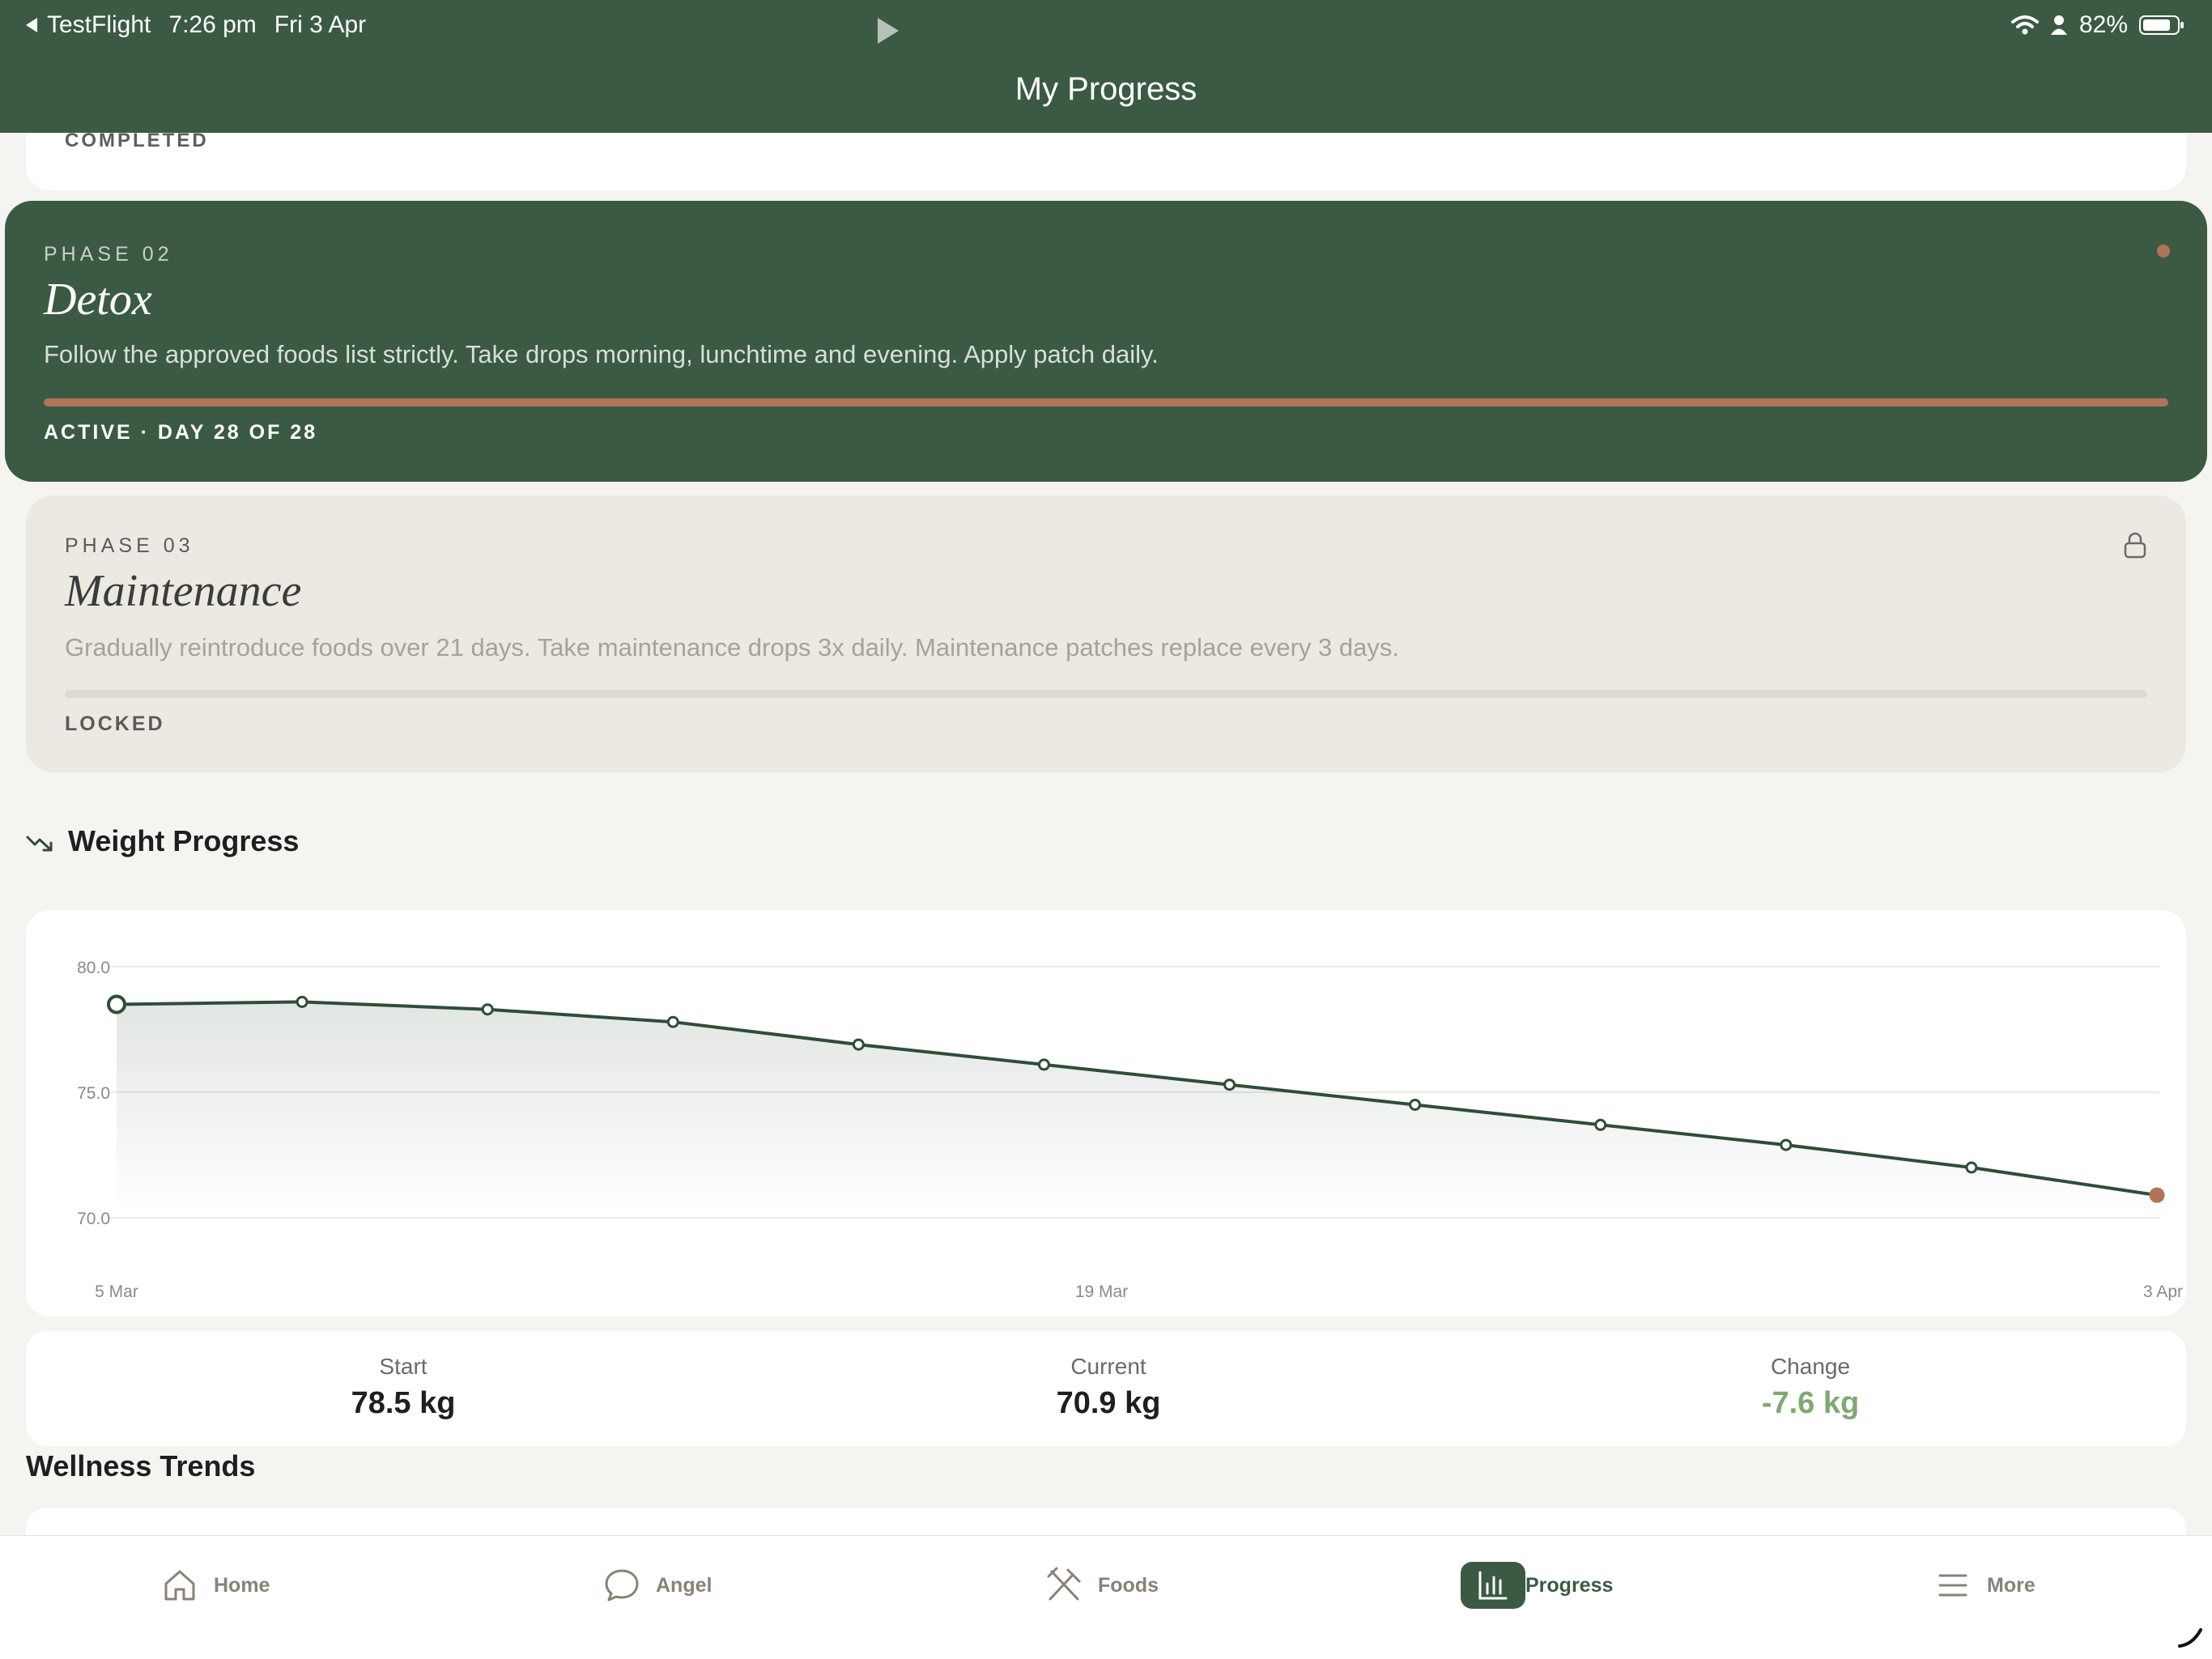  I want to click on tab-angel: Angel, so click(657, 1586).